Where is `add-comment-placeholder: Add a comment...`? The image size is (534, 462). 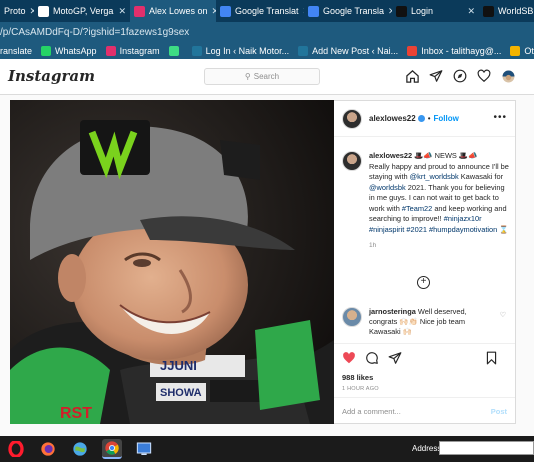
add-comment-placeholder: Add a comment... is located at coordinates (371, 411).